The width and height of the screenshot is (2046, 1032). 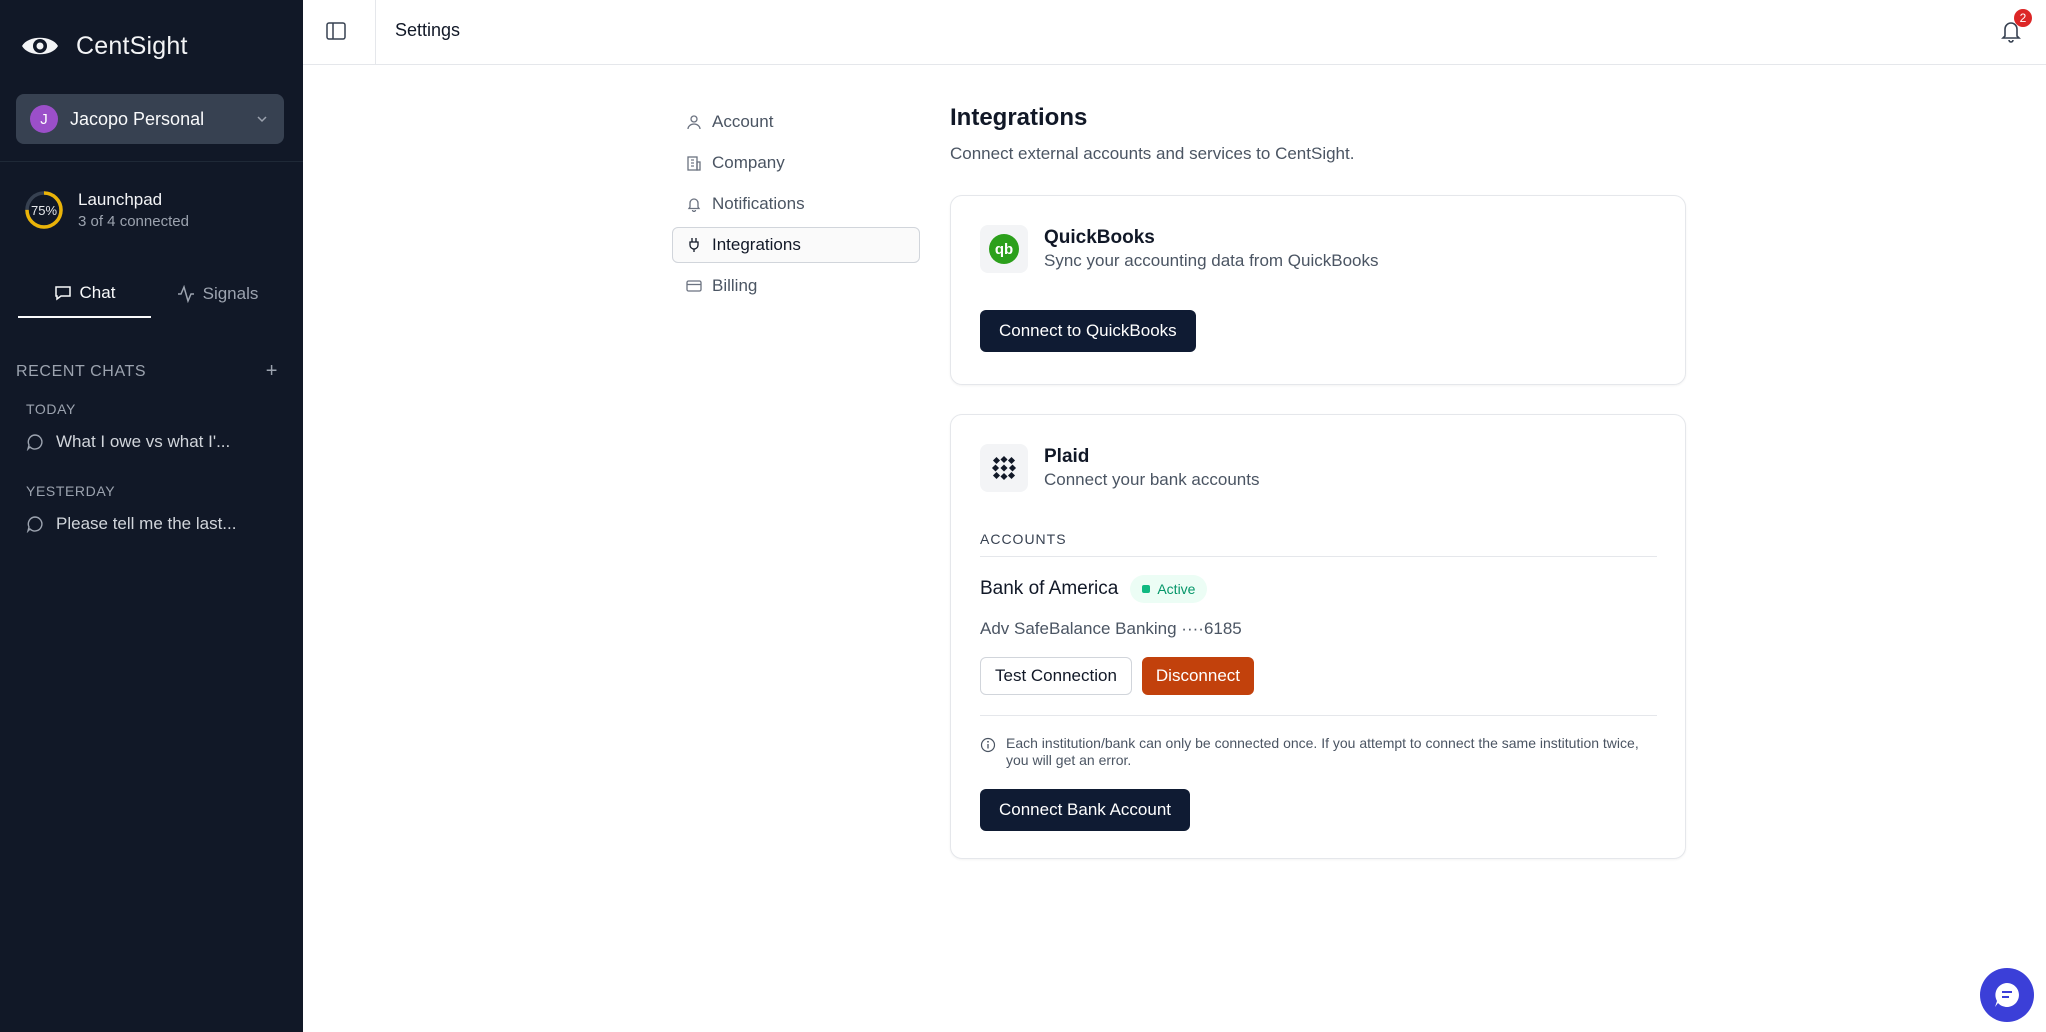 I want to click on nav-item-account: Account, so click(x=796, y=122).